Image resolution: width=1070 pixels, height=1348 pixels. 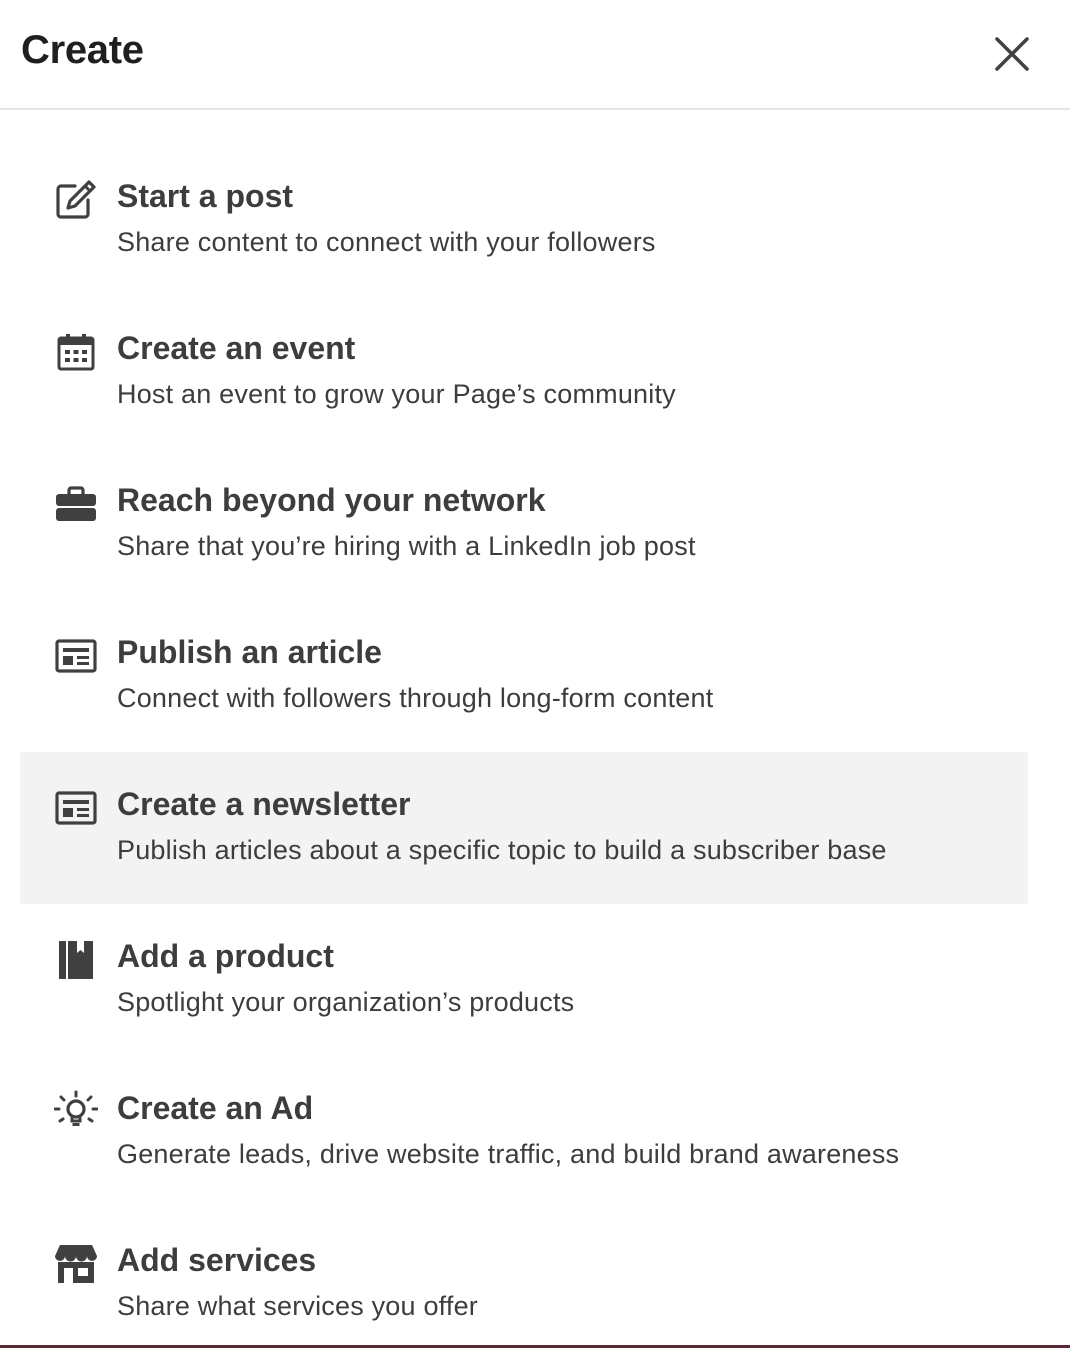 What do you see at coordinates (82, 50) in the screenshot?
I see `dialog-title: Create` at bounding box center [82, 50].